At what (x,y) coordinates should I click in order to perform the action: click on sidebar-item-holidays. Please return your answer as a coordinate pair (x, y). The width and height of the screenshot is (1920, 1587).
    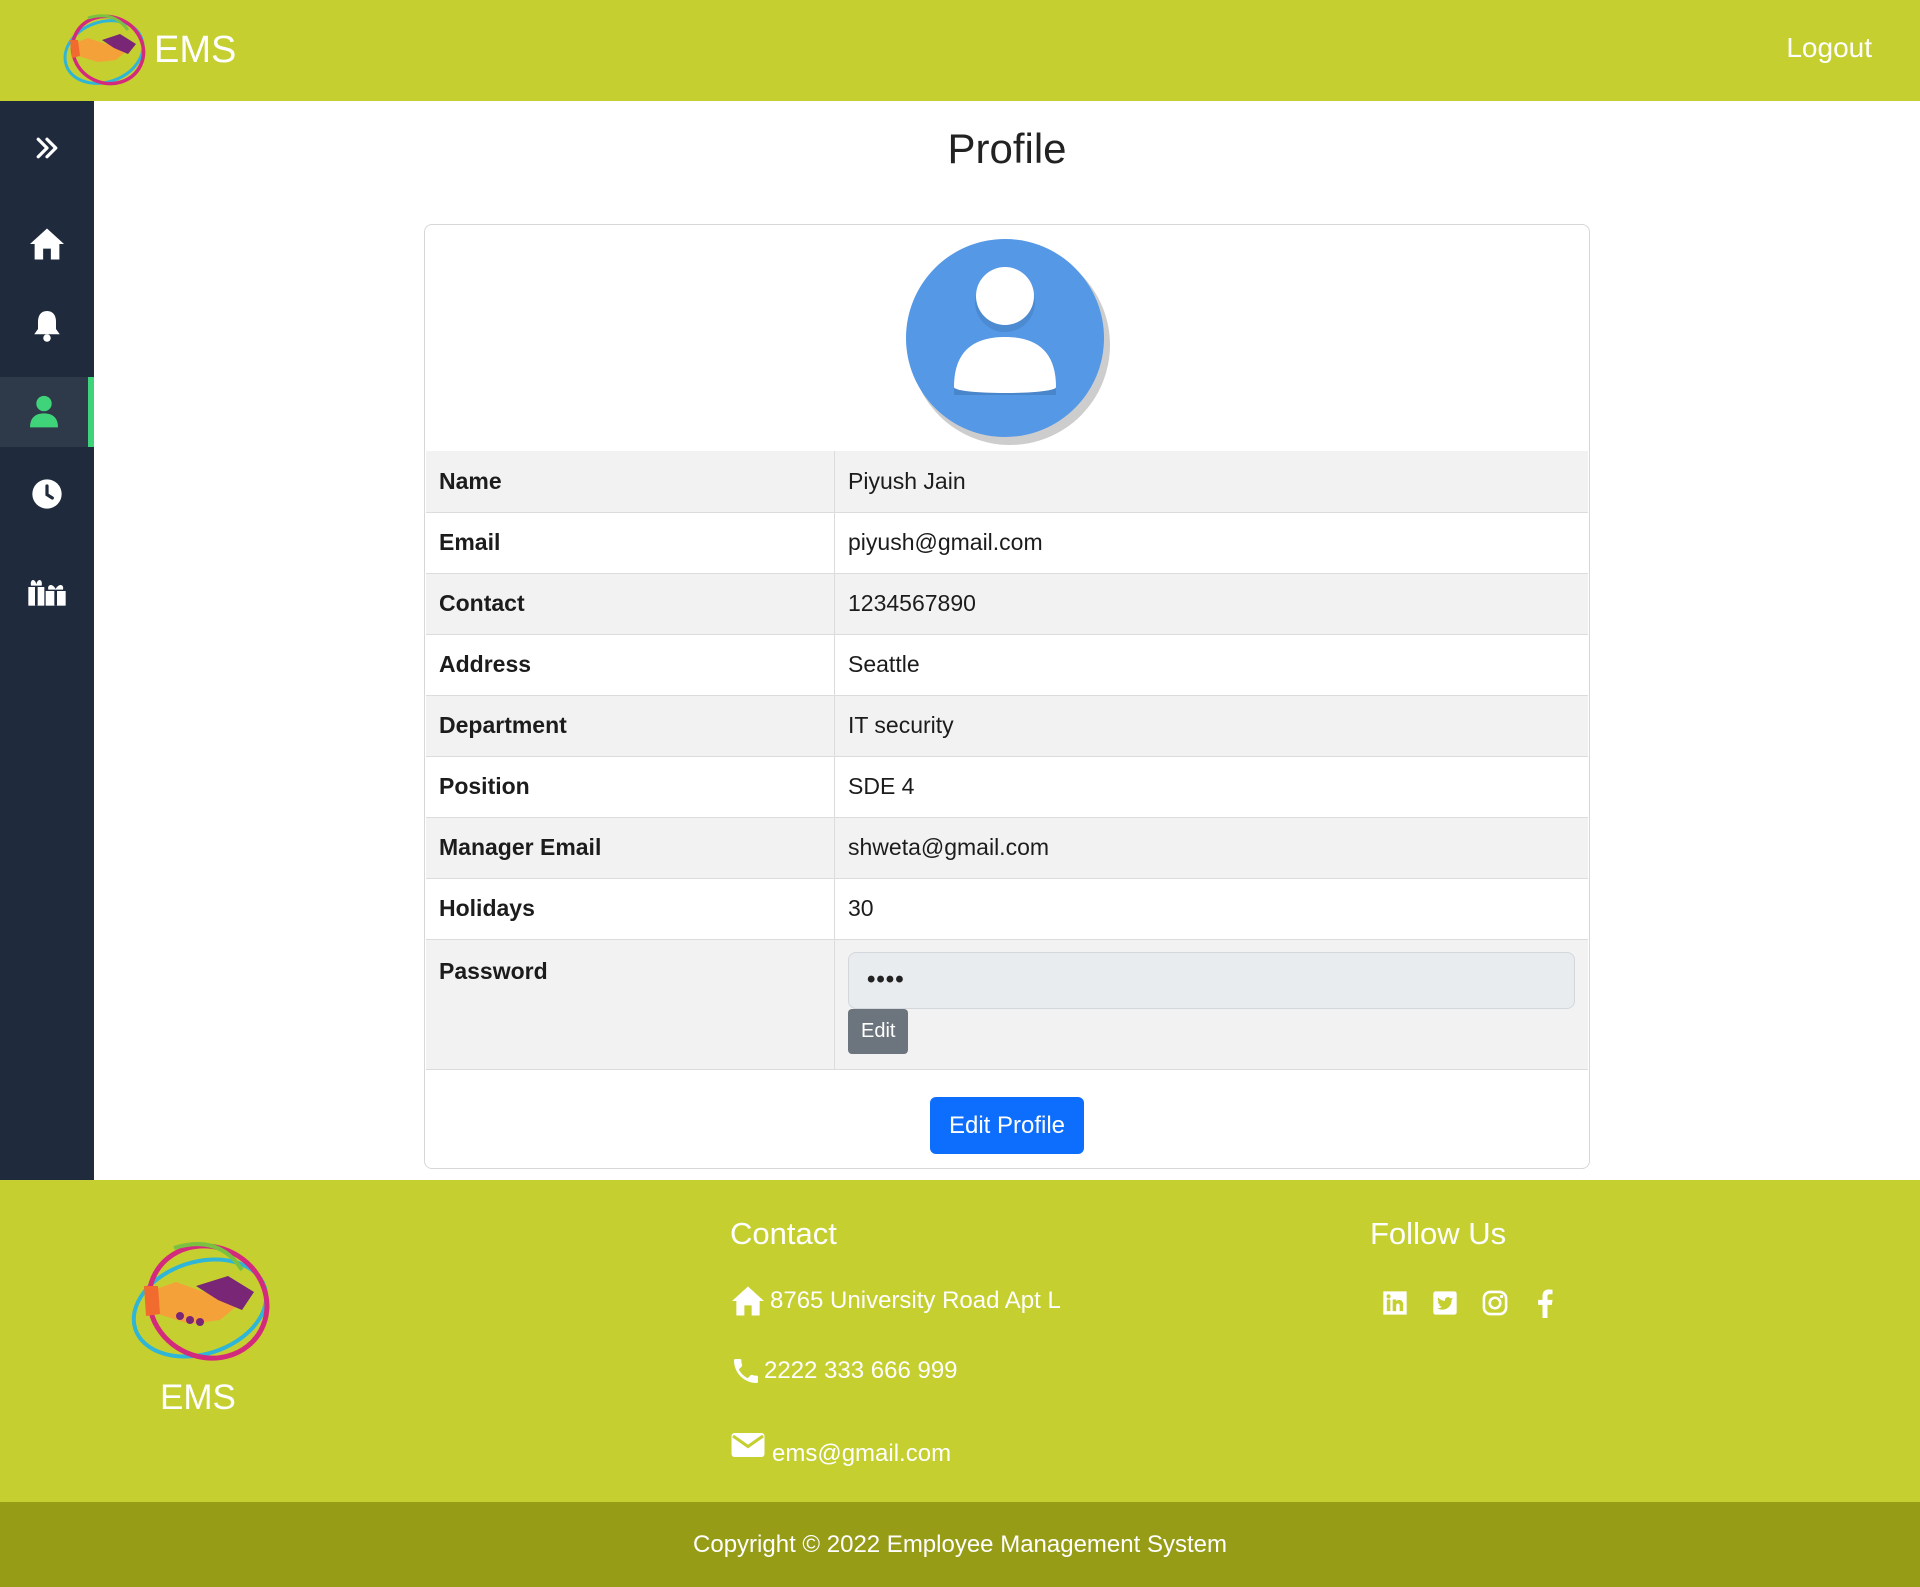
    Looking at the image, I should click on (47, 591).